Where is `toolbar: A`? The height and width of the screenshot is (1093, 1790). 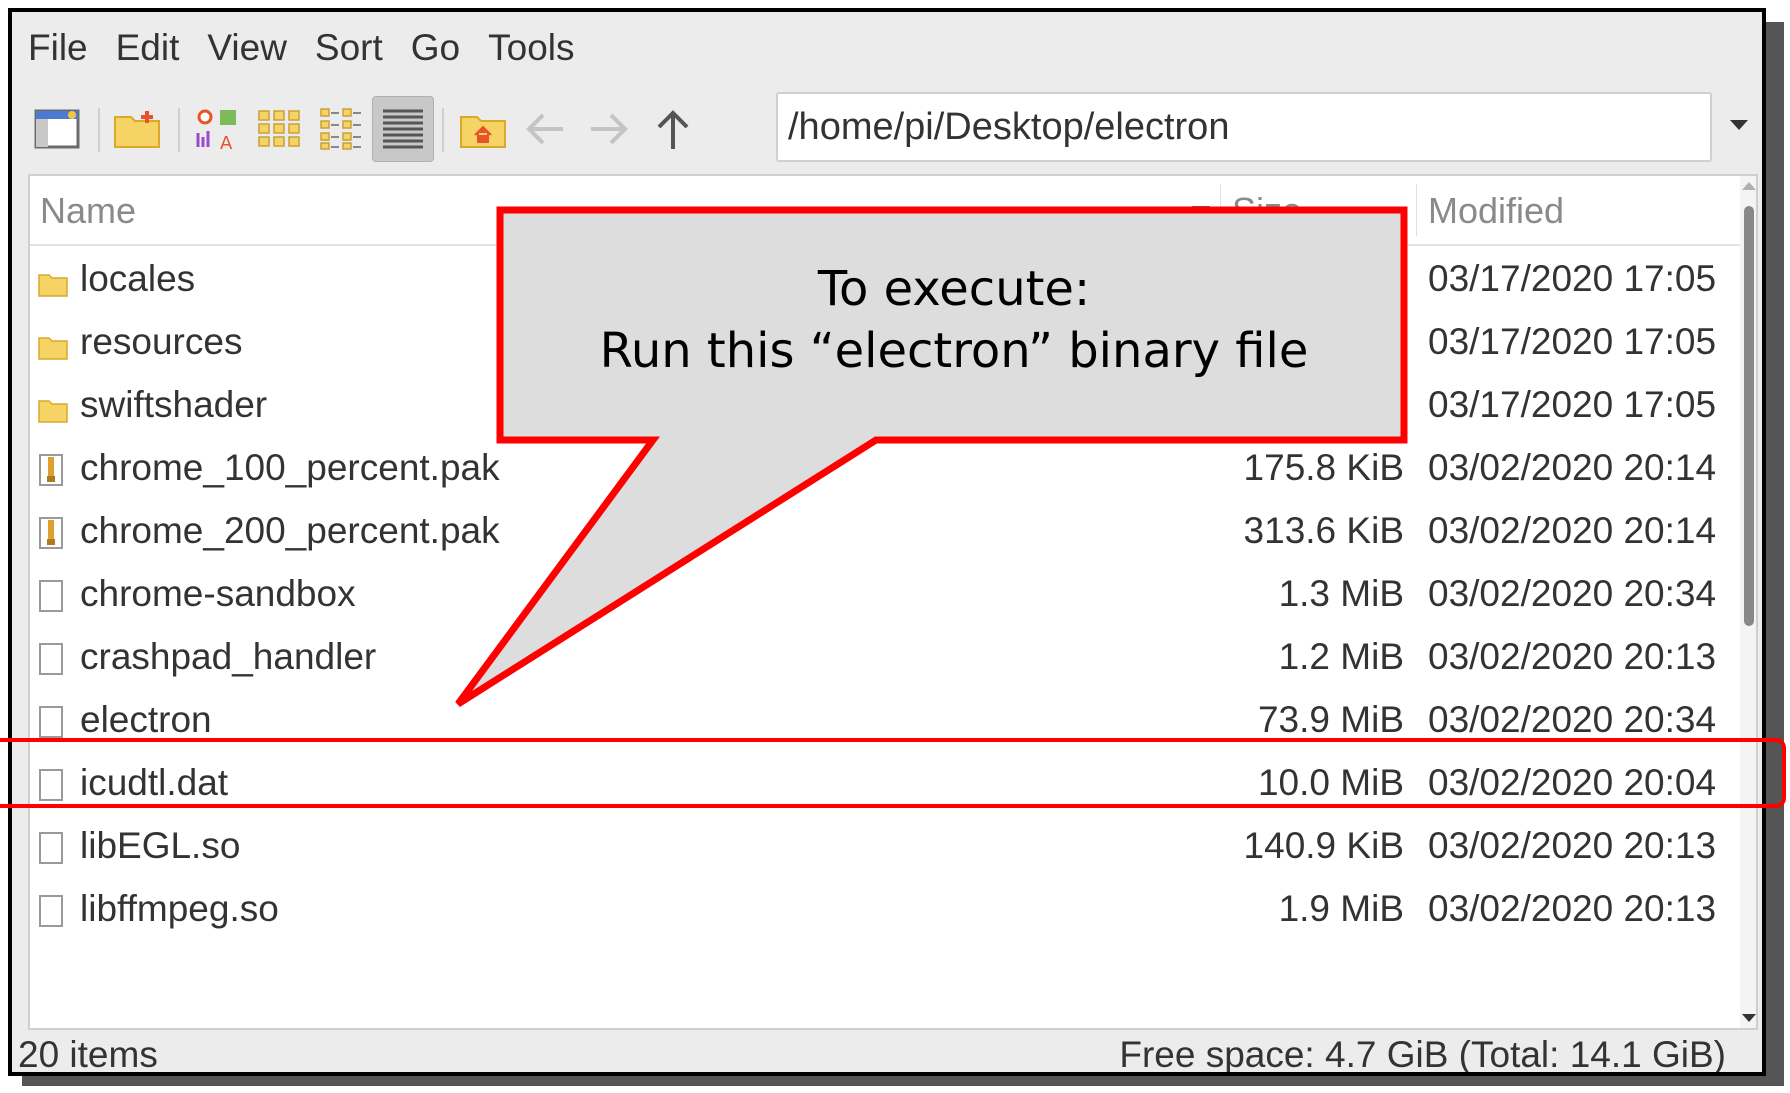
toolbar: A is located at coordinates (887, 130).